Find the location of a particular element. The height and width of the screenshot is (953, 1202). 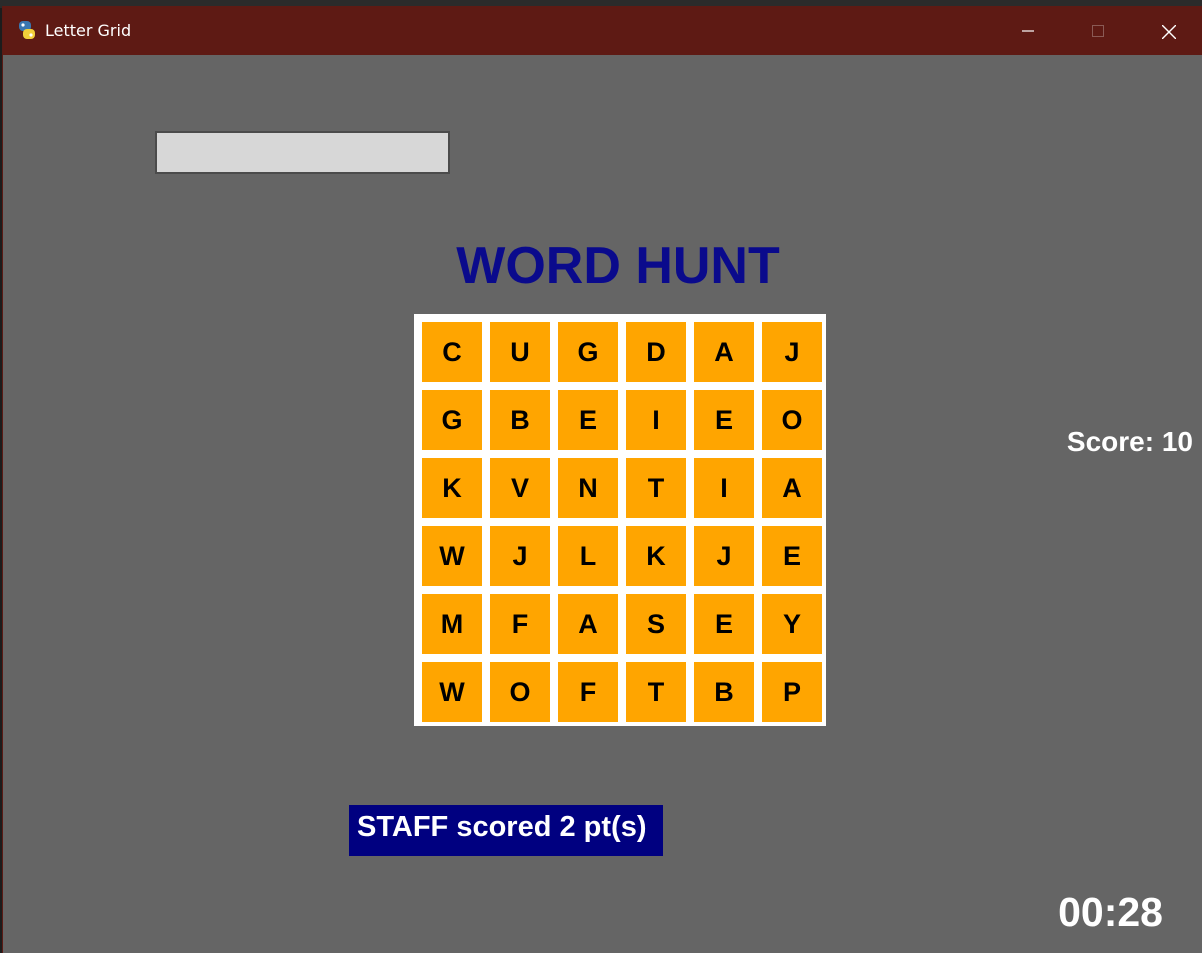

status-banner: STAFF scored 2 pt(s) is located at coordinates (506, 830).